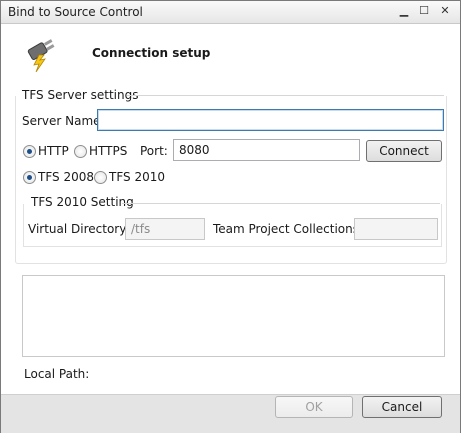  What do you see at coordinates (288, 229) in the screenshot?
I see `team-project-collections-label: Team Project Collections:` at bounding box center [288, 229].